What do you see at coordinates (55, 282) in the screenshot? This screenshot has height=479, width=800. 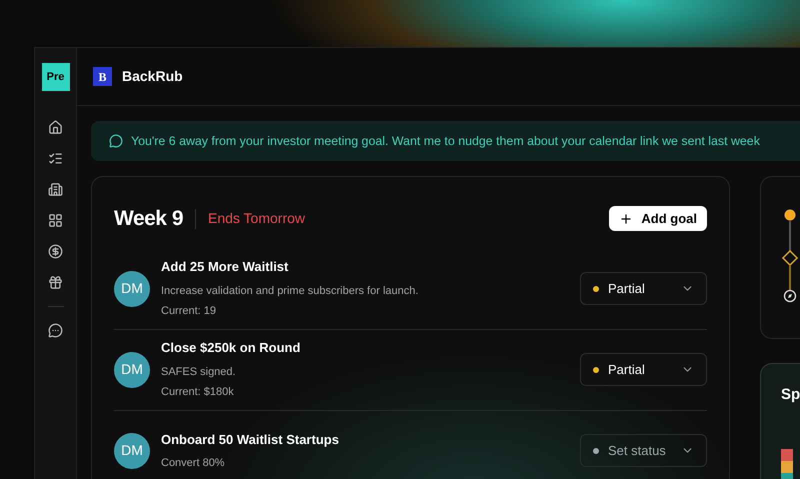 I see `gift-icon` at bounding box center [55, 282].